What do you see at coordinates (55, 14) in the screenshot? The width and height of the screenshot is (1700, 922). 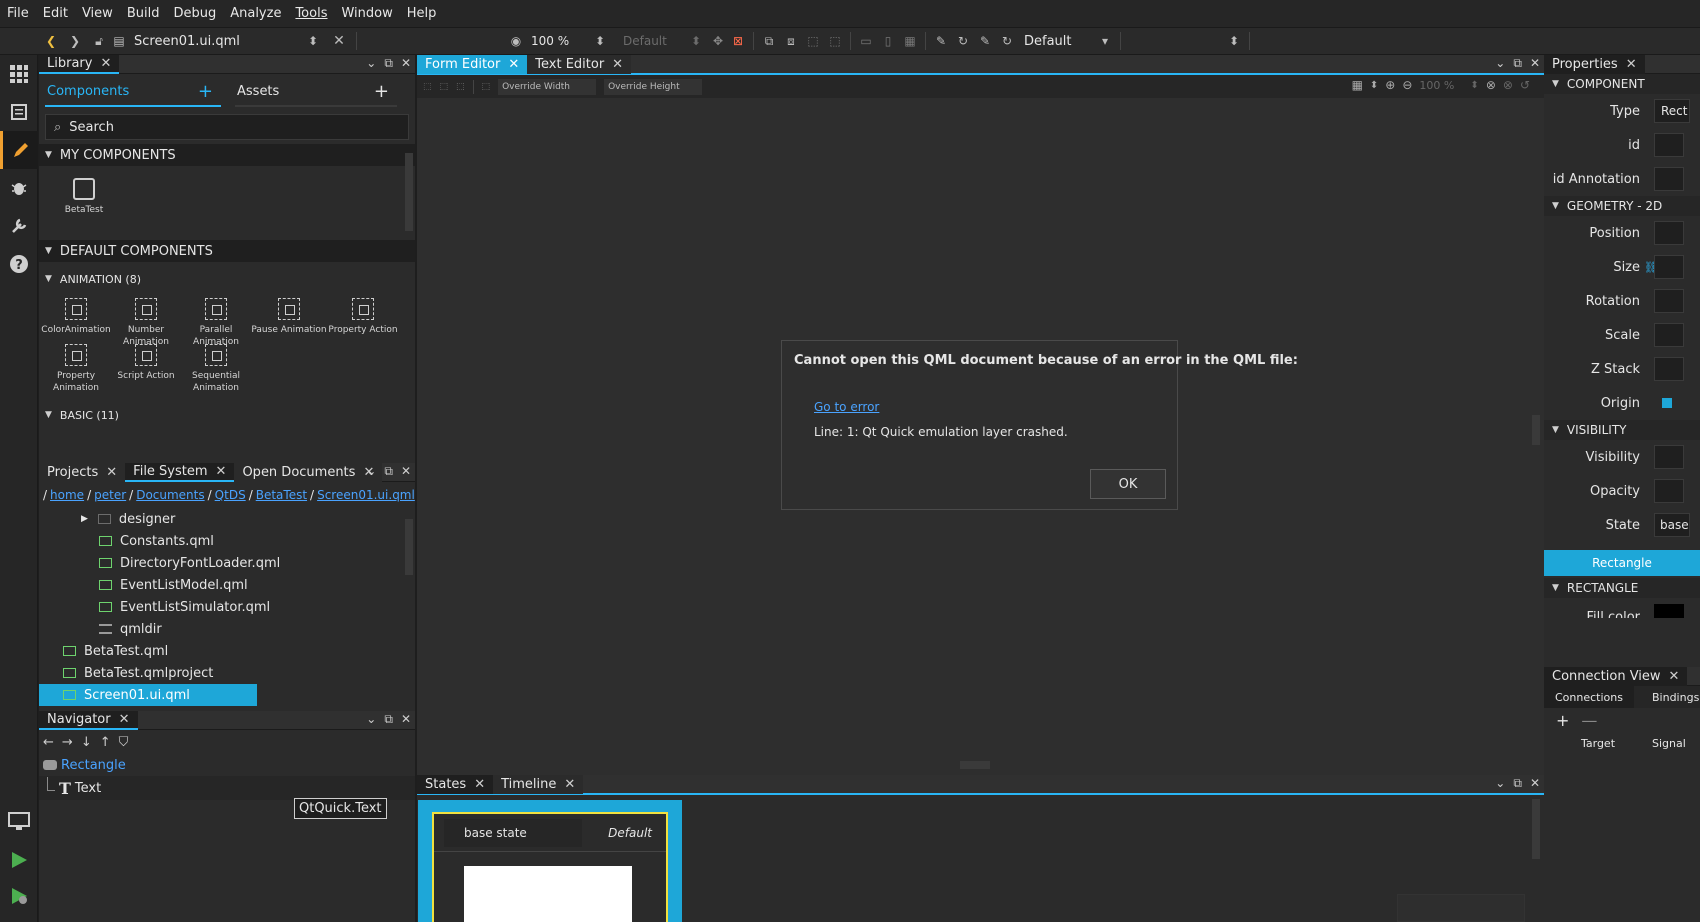 I see `menu-edit: Edit` at bounding box center [55, 14].